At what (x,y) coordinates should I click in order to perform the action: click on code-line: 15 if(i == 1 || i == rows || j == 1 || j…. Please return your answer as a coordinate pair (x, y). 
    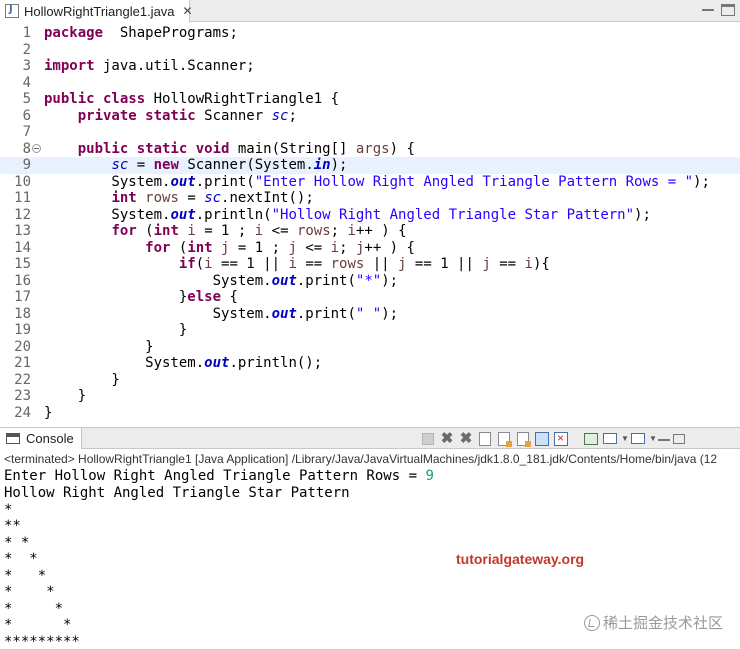
    Looking at the image, I should click on (370, 264).